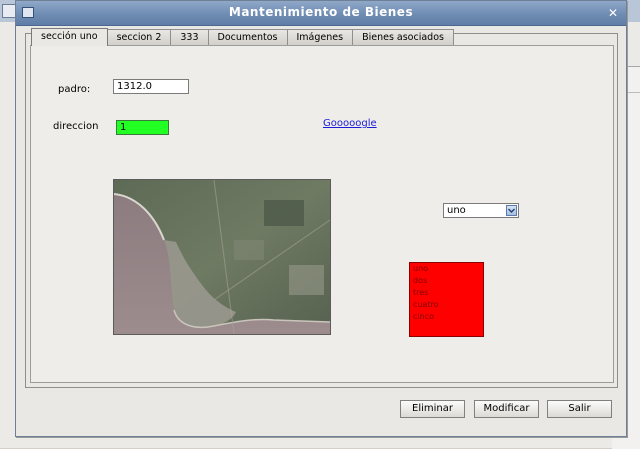 This screenshot has width=640, height=449. Describe the element at coordinates (446, 305) in the screenshot. I see `list-item: cuatro` at that location.